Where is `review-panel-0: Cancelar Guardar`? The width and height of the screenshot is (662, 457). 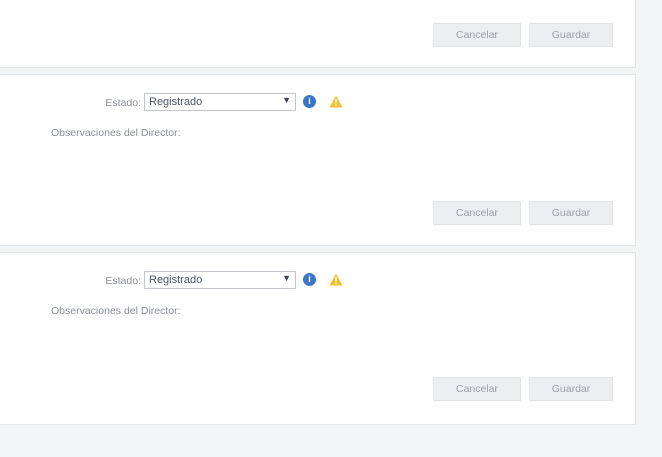
review-panel-0: Cancelar Guardar is located at coordinates (318, 34).